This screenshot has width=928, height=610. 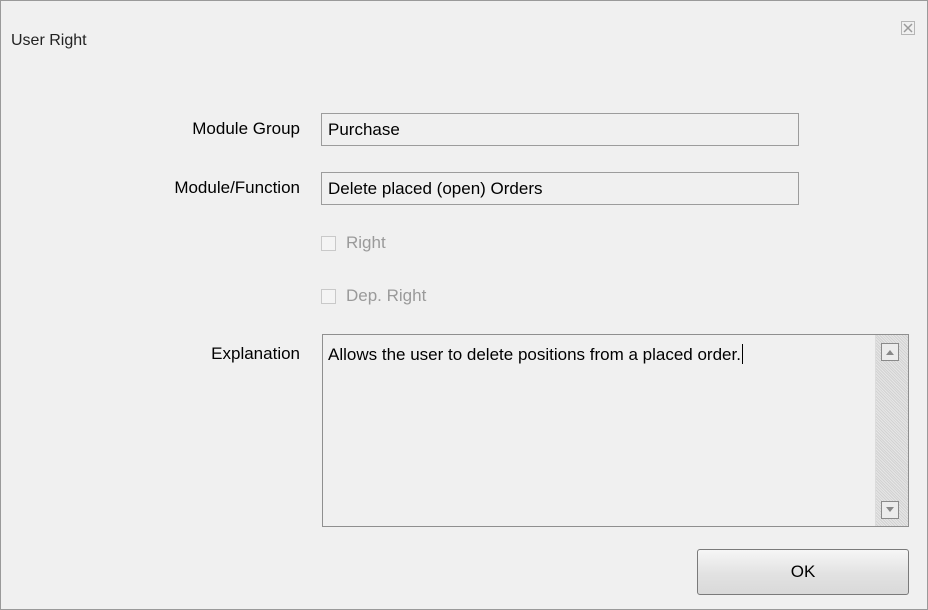 What do you see at coordinates (908, 28) in the screenshot?
I see `close-icon` at bounding box center [908, 28].